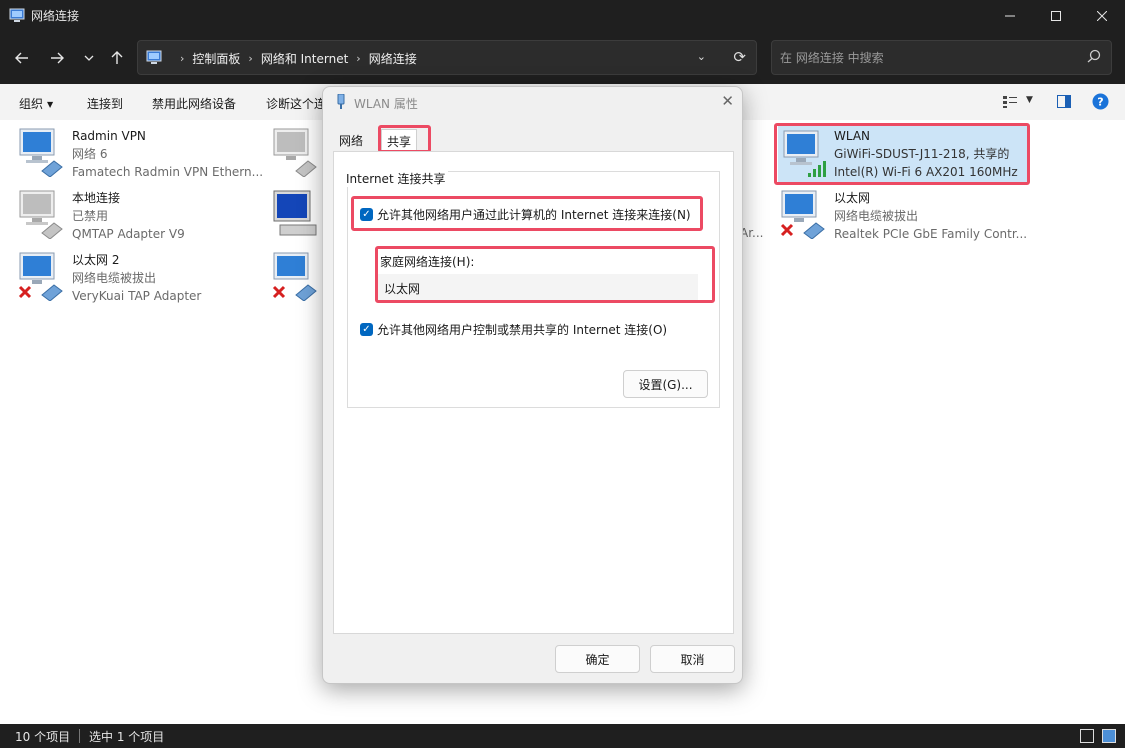 Image resolution: width=1125 pixels, height=748 pixels. I want to click on network-adapter-disabled-icon, so click(41, 214).